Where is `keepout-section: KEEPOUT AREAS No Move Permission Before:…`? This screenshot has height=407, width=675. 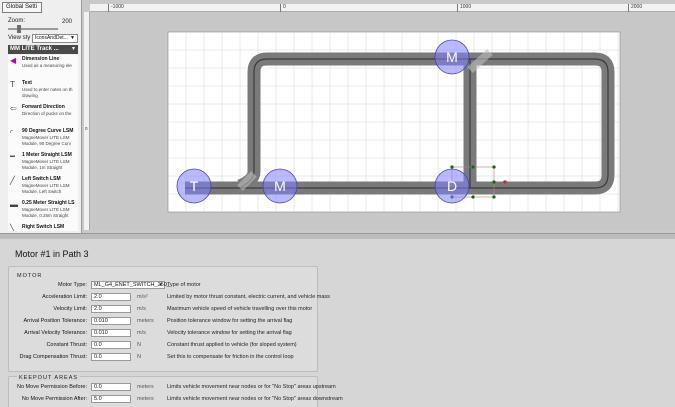 keepout-section: KEEPOUT AREAS No Move Permission Before:… is located at coordinates (175, 391).